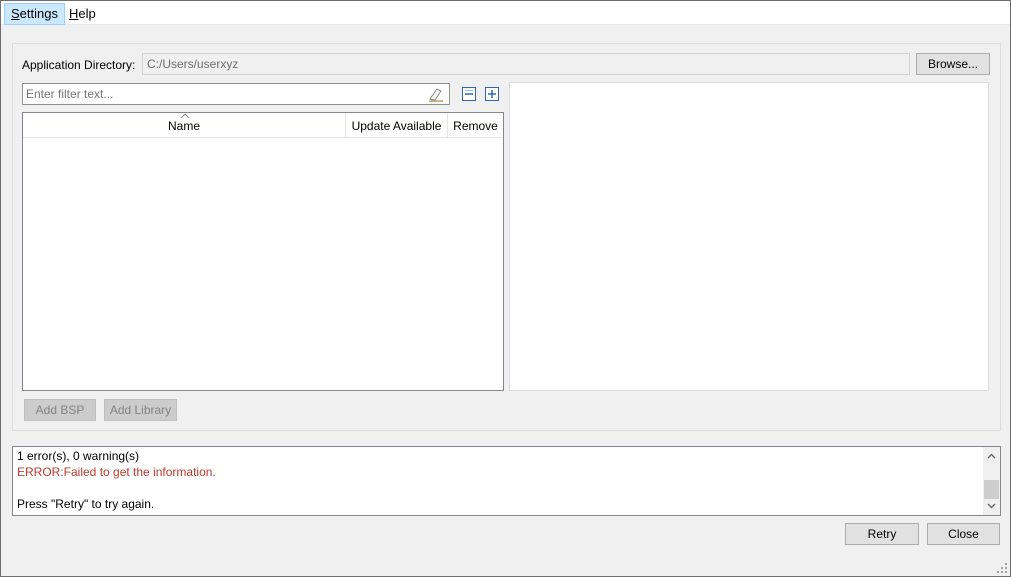 The image size is (1011, 577). I want to click on console-error: ERROR:Failed to get the information., so click(116, 472).